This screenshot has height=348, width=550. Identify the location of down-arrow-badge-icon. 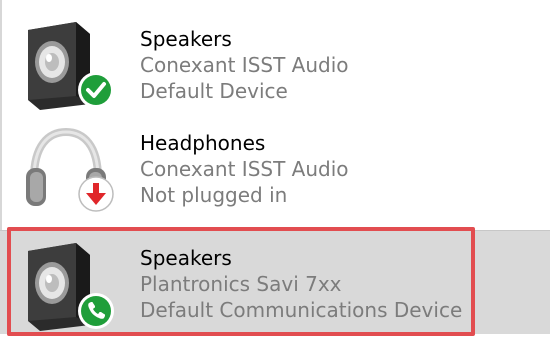
(96, 194).